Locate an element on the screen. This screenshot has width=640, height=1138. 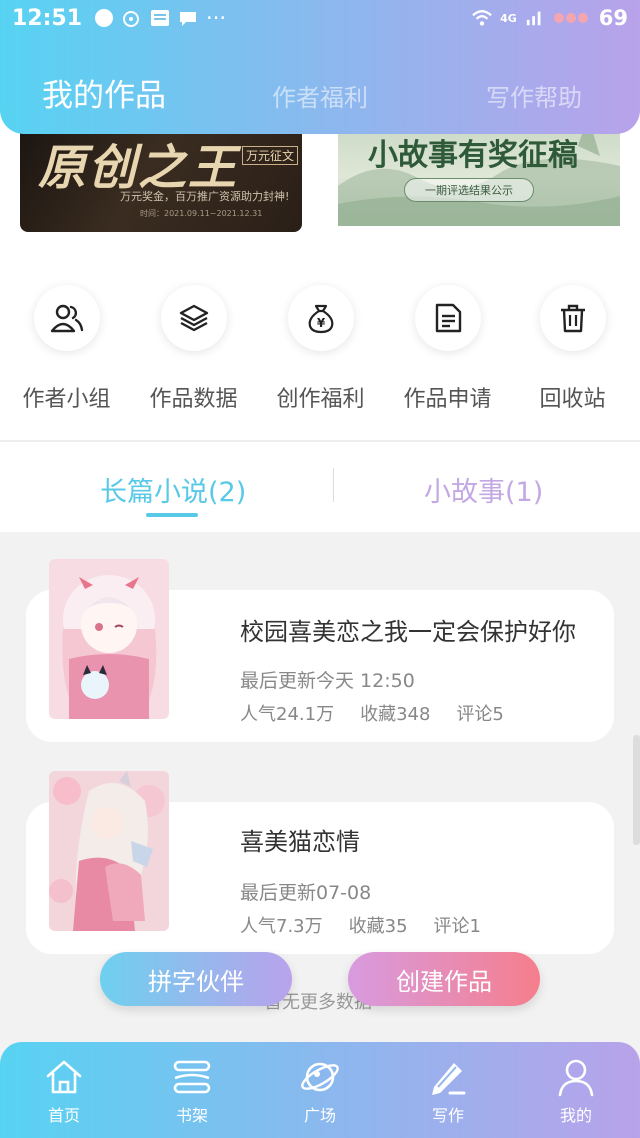
subtab-long-novels: 长篇小说(2) is located at coordinates (173, 489).